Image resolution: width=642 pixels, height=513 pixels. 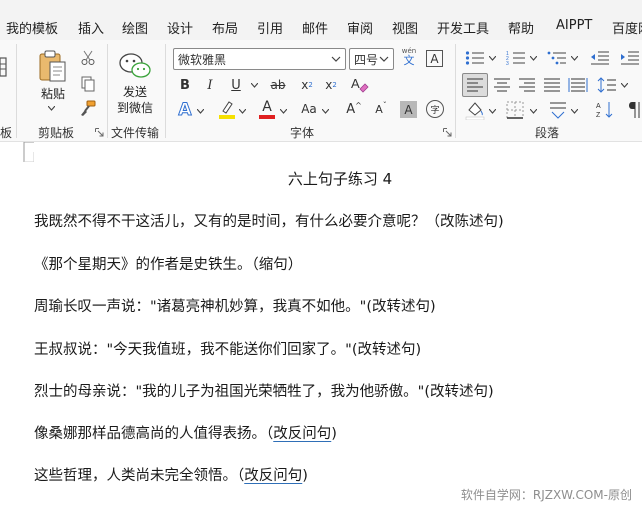 What do you see at coordinates (28, 152) in the screenshot?
I see `page-corner-mark` at bounding box center [28, 152].